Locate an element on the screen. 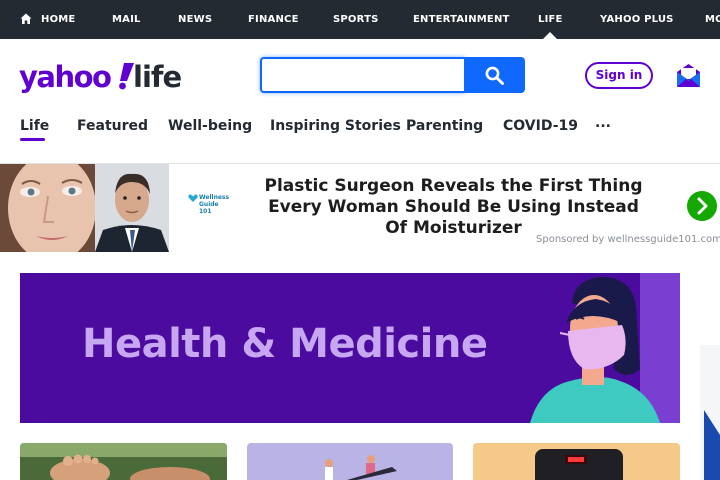 The height and width of the screenshot is (480, 720). subnav-life-label: Life is located at coordinates (35, 126).